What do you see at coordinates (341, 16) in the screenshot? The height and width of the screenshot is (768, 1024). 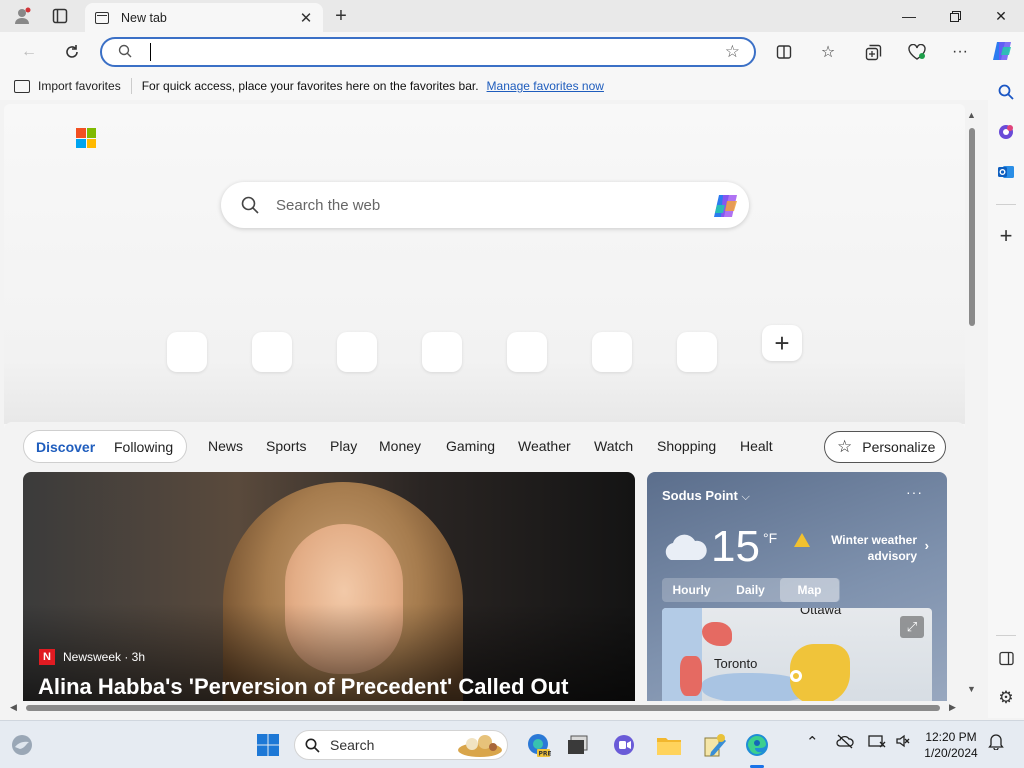 I see `new-tab-plus-icon: +` at bounding box center [341, 16].